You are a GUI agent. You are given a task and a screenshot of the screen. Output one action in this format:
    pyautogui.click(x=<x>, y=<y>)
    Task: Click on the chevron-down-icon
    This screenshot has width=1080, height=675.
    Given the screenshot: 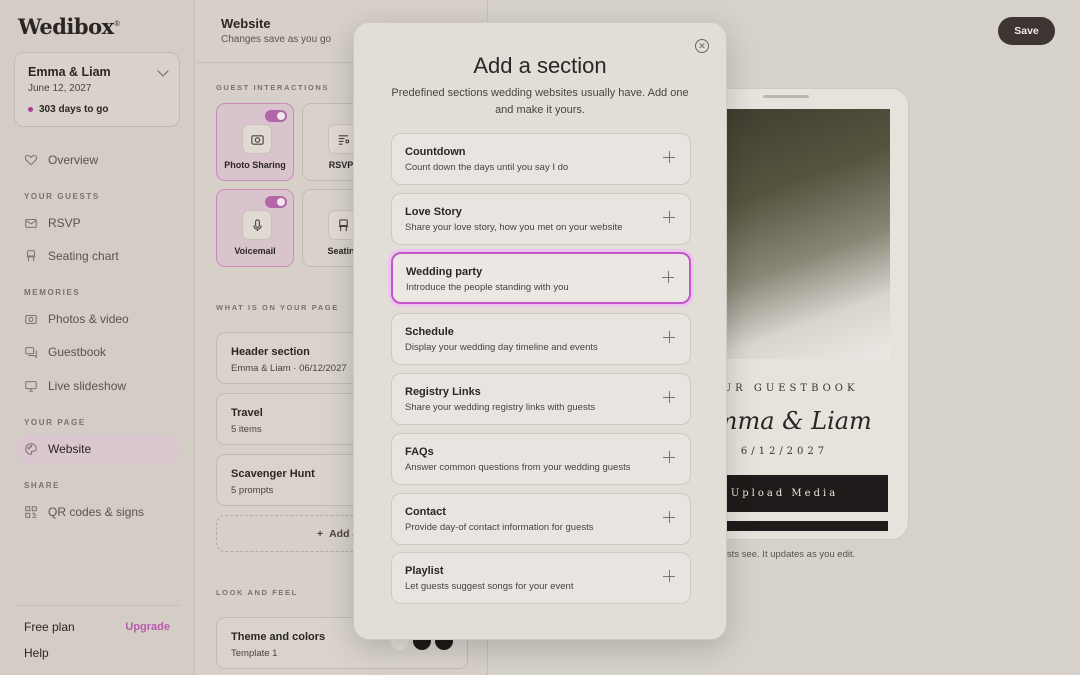 What is the action you would take?
    pyautogui.click(x=163, y=71)
    